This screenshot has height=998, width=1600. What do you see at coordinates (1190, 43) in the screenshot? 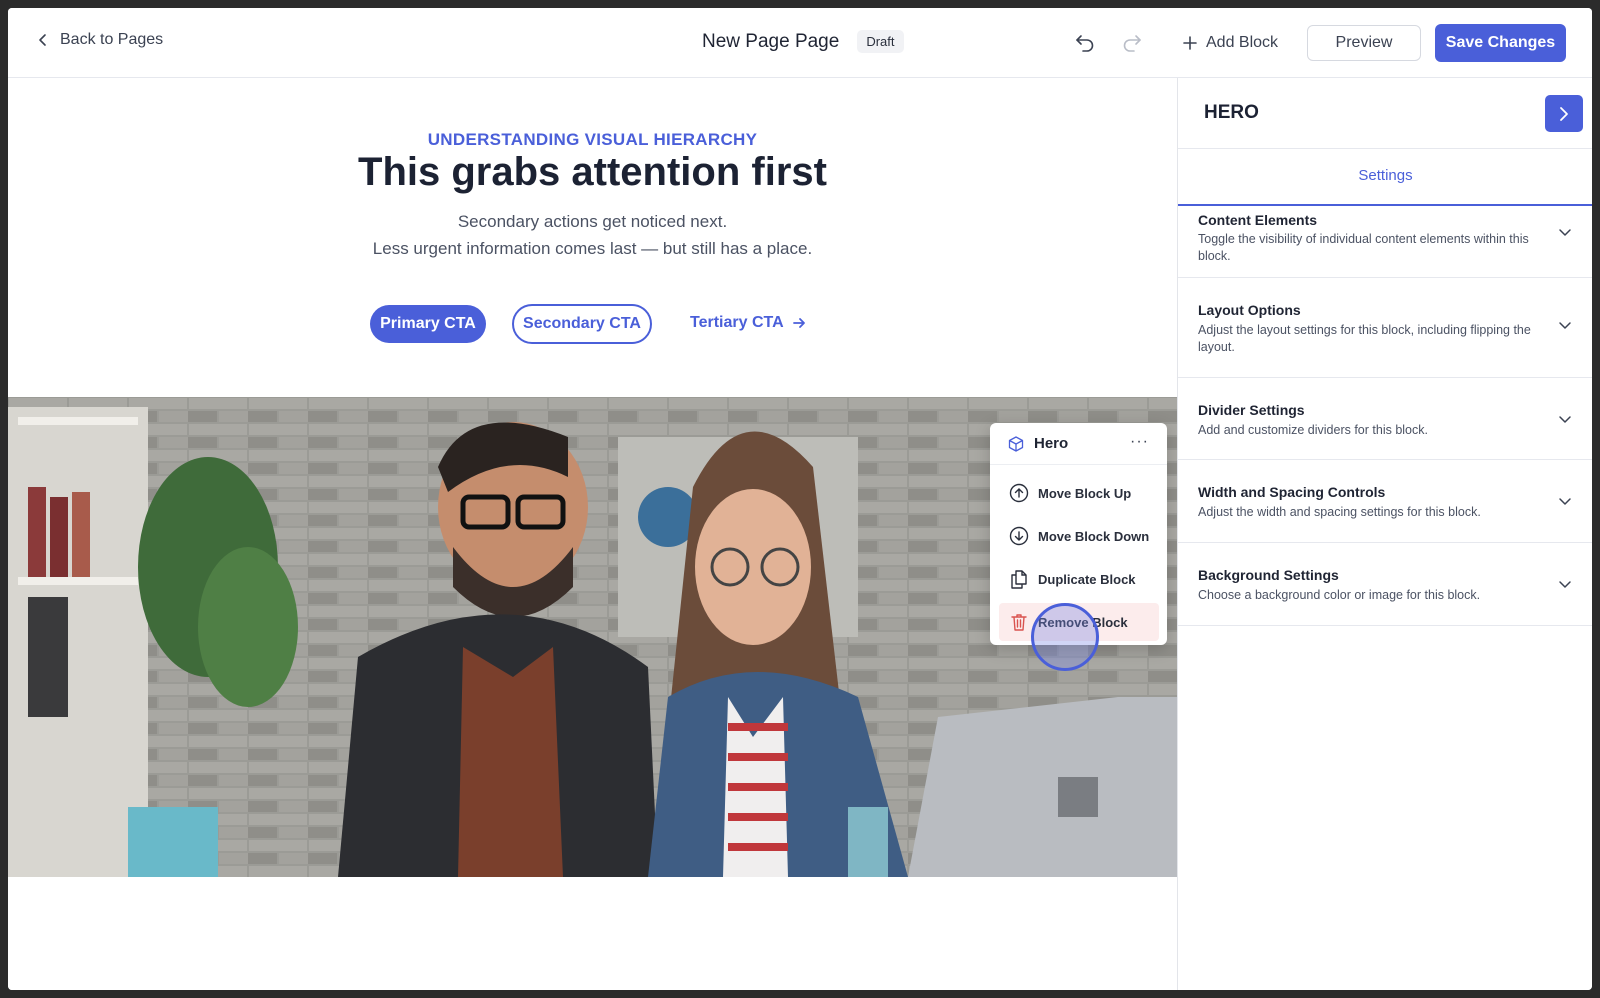
I see `plus-icon` at bounding box center [1190, 43].